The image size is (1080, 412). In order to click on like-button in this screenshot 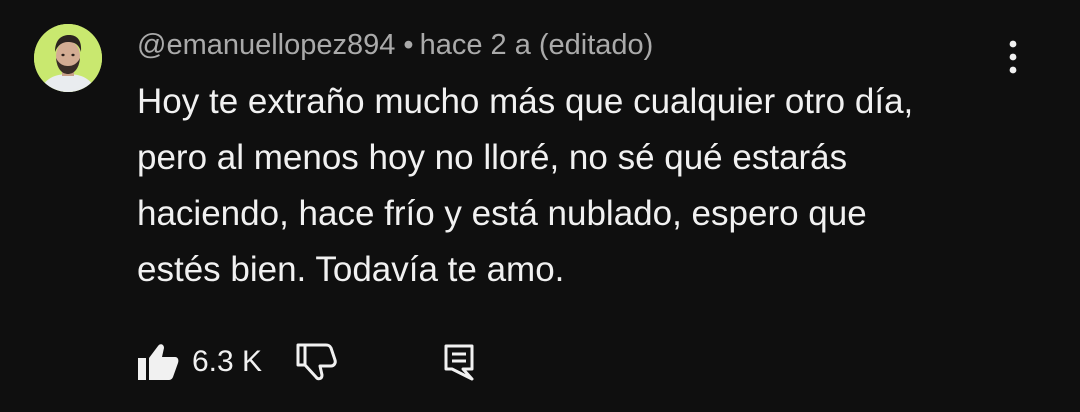, I will do `click(158, 362)`.